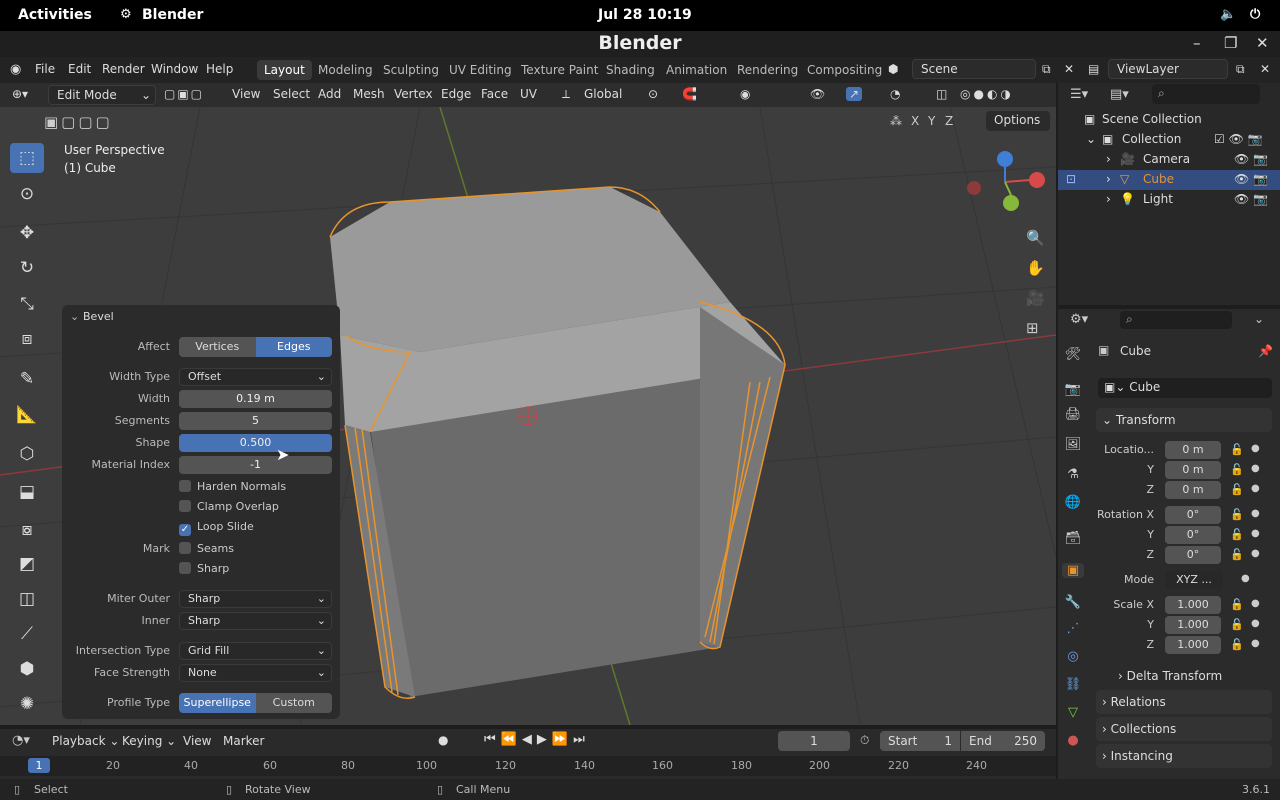 Image resolution: width=1280 pixels, height=800 pixels. I want to click on pin-icon: 📌, so click(1265, 351).